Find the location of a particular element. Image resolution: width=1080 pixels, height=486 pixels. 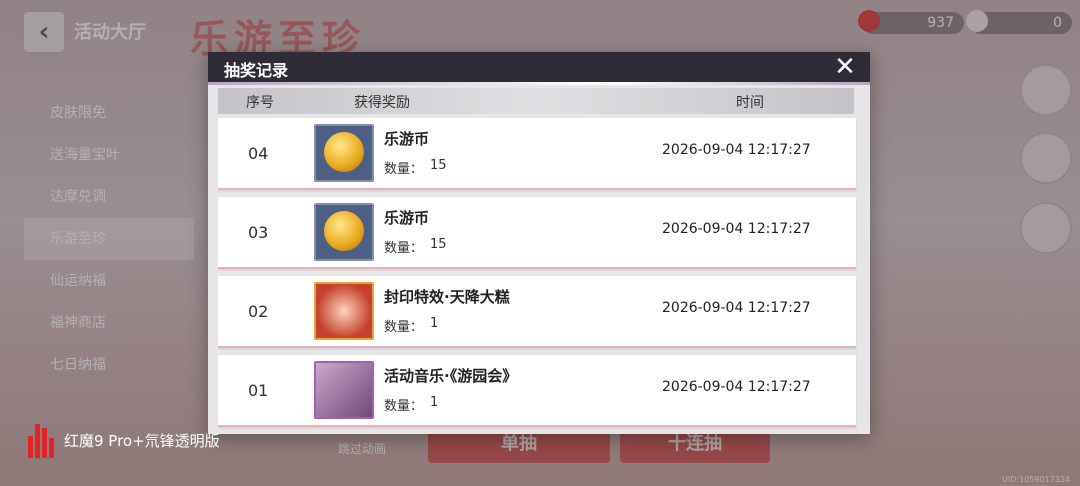

music-icon is located at coordinates (344, 390).